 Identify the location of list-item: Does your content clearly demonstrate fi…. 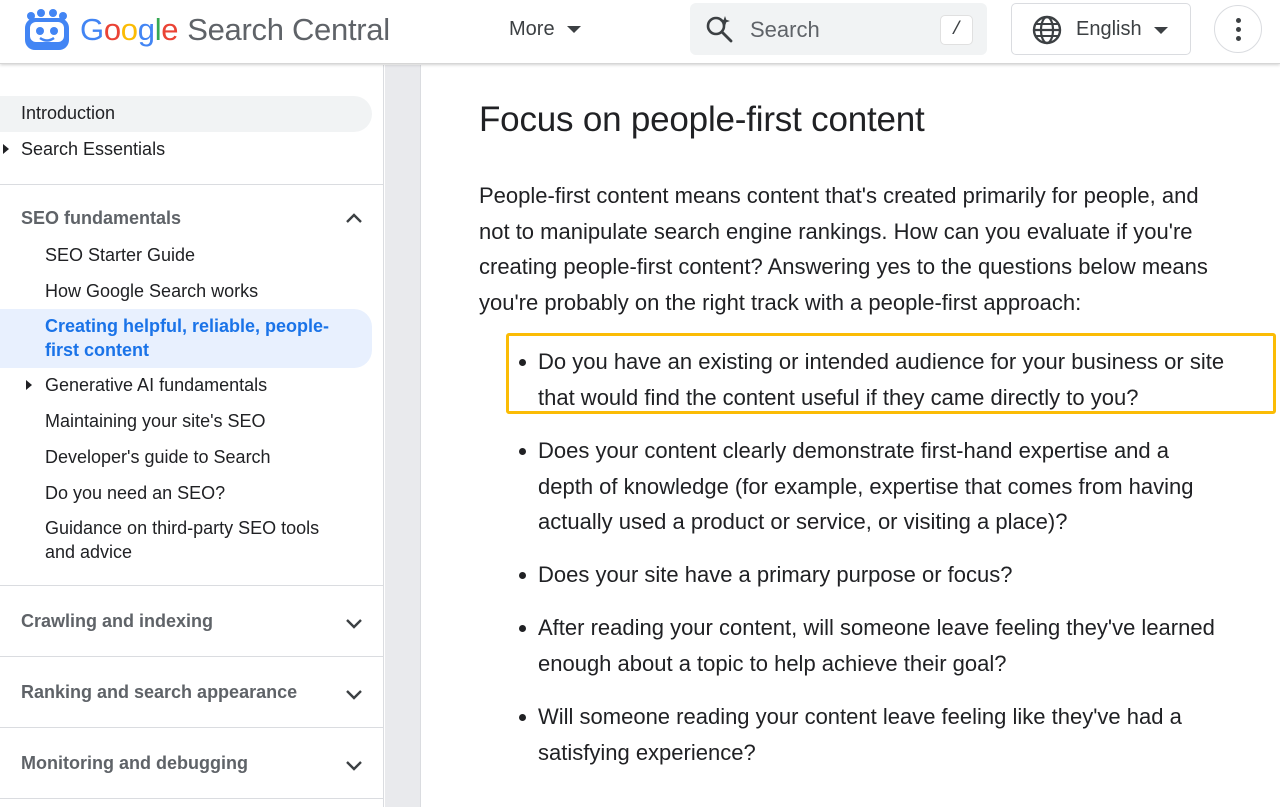
(908, 486).